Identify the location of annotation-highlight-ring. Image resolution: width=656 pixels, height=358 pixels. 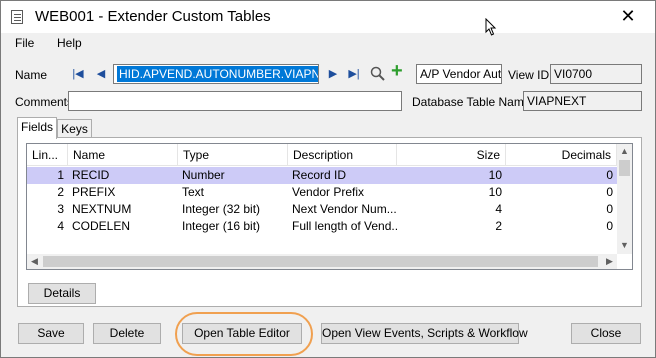
(244, 334).